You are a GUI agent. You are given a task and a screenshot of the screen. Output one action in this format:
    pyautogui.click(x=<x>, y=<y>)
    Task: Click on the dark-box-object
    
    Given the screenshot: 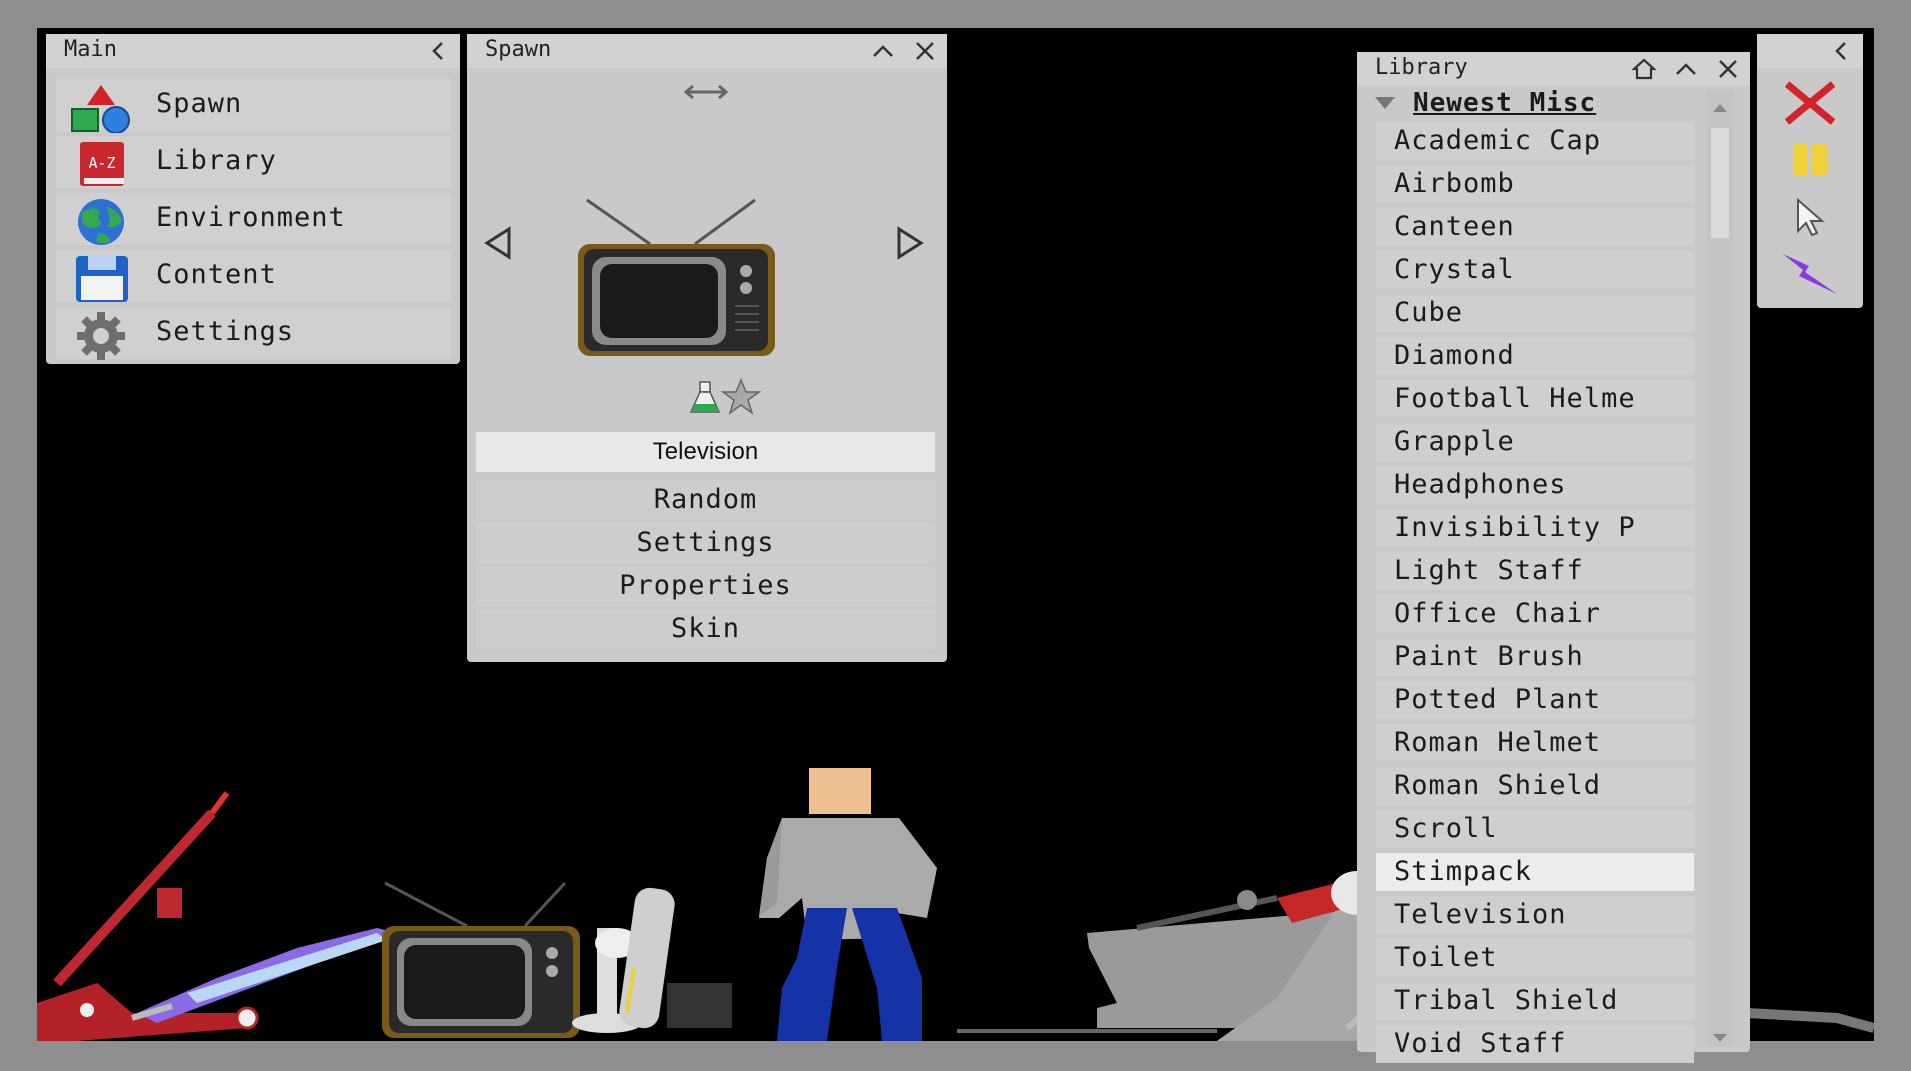 What is the action you would take?
    pyautogui.click(x=699, y=1005)
    